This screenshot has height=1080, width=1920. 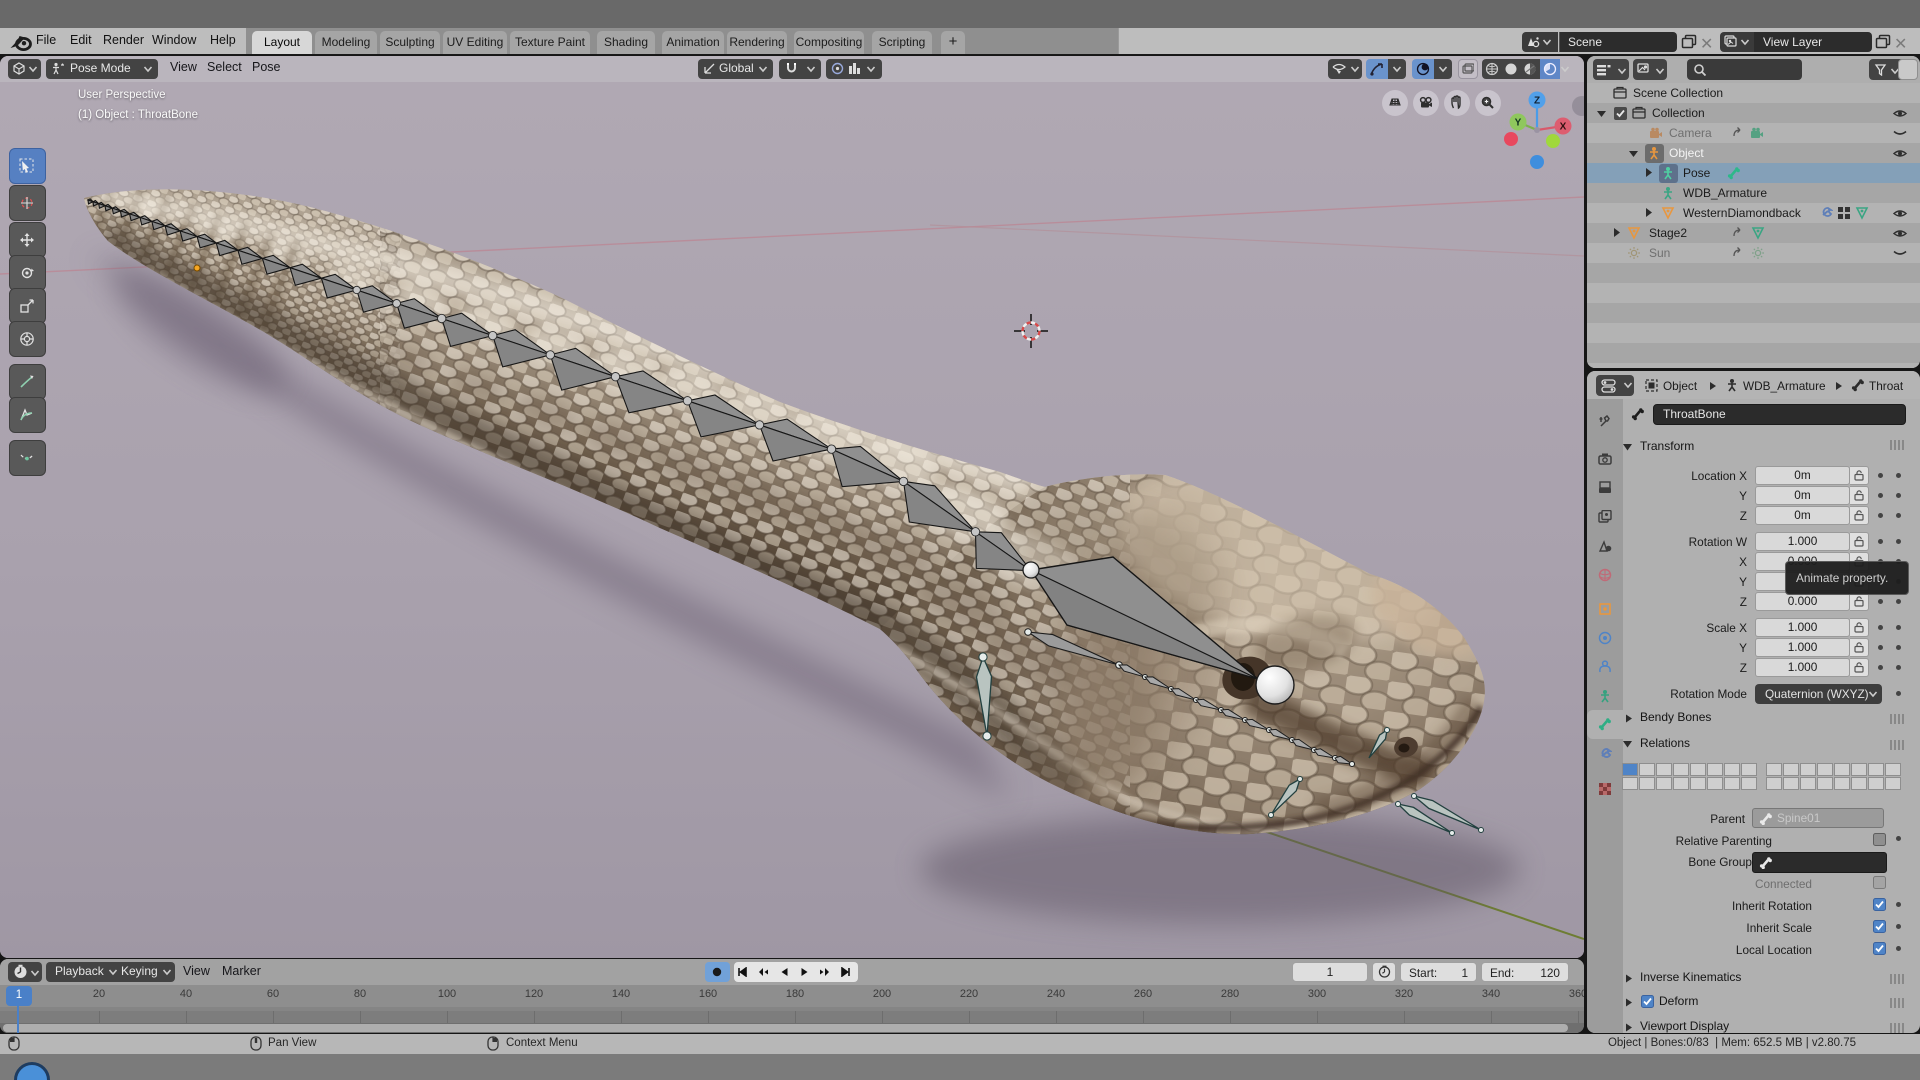 What do you see at coordinates (1537, 101) in the screenshot?
I see `svg-text: Z` at bounding box center [1537, 101].